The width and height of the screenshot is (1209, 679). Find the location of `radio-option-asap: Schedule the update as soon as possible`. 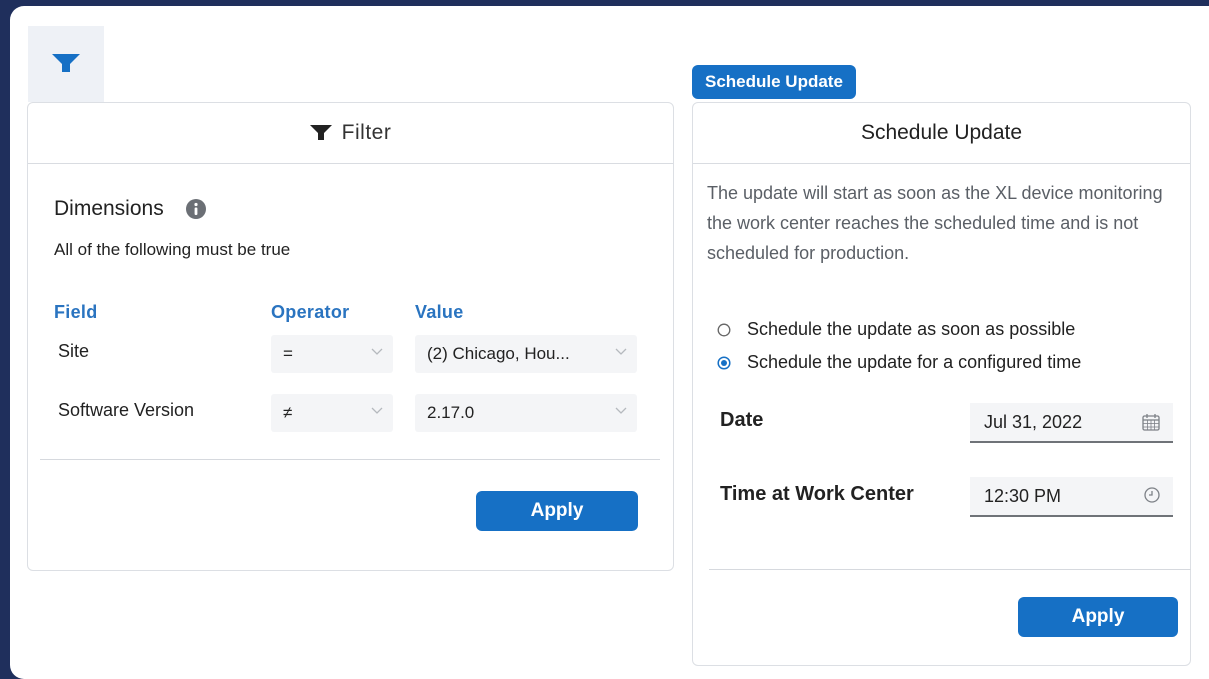

radio-option-asap: Schedule the update as soon as possible is located at coordinates (896, 329).